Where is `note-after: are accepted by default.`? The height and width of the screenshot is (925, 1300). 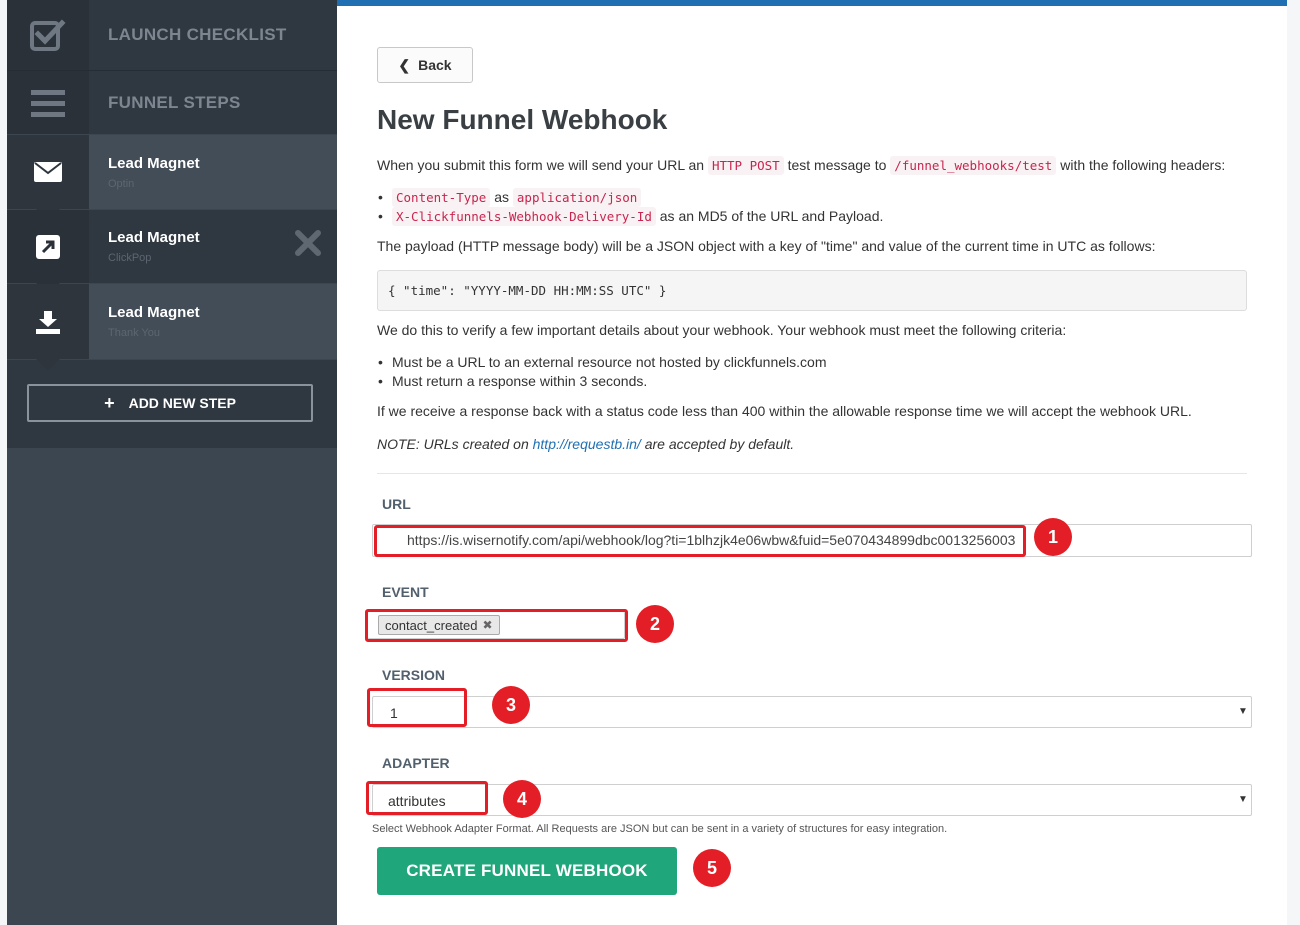
note-after: are accepted by default. is located at coordinates (719, 444).